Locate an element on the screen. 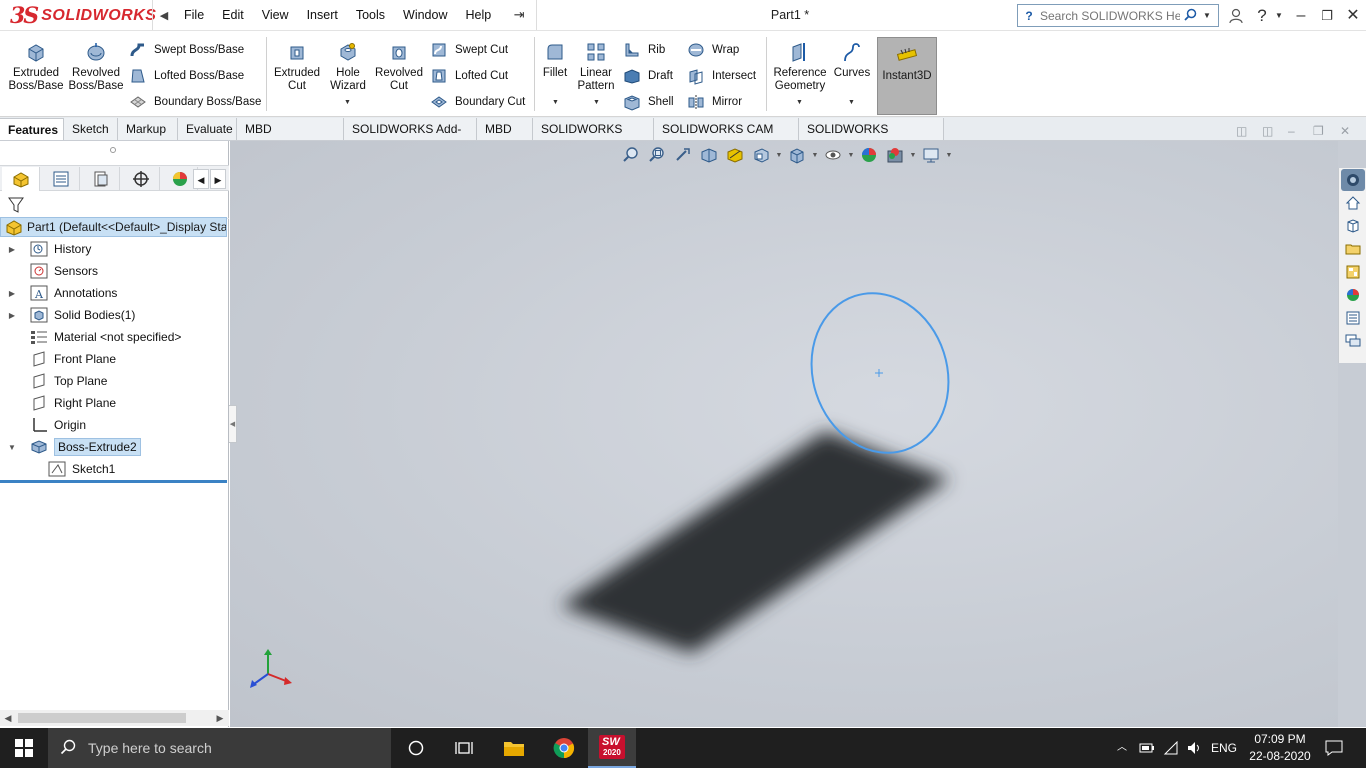 This screenshot has width=1366, height=768. search-dropdown-icon: ▼ is located at coordinates (1207, 15).